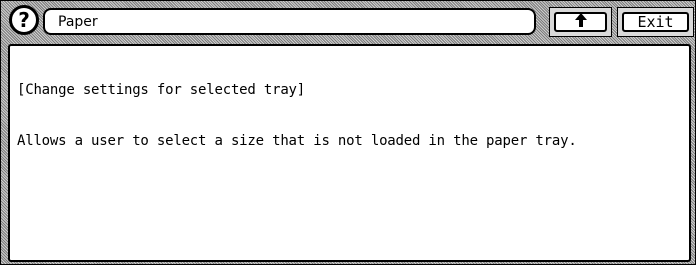 The width and height of the screenshot is (696, 265). I want to click on exit-button-label: Exit, so click(655, 22).